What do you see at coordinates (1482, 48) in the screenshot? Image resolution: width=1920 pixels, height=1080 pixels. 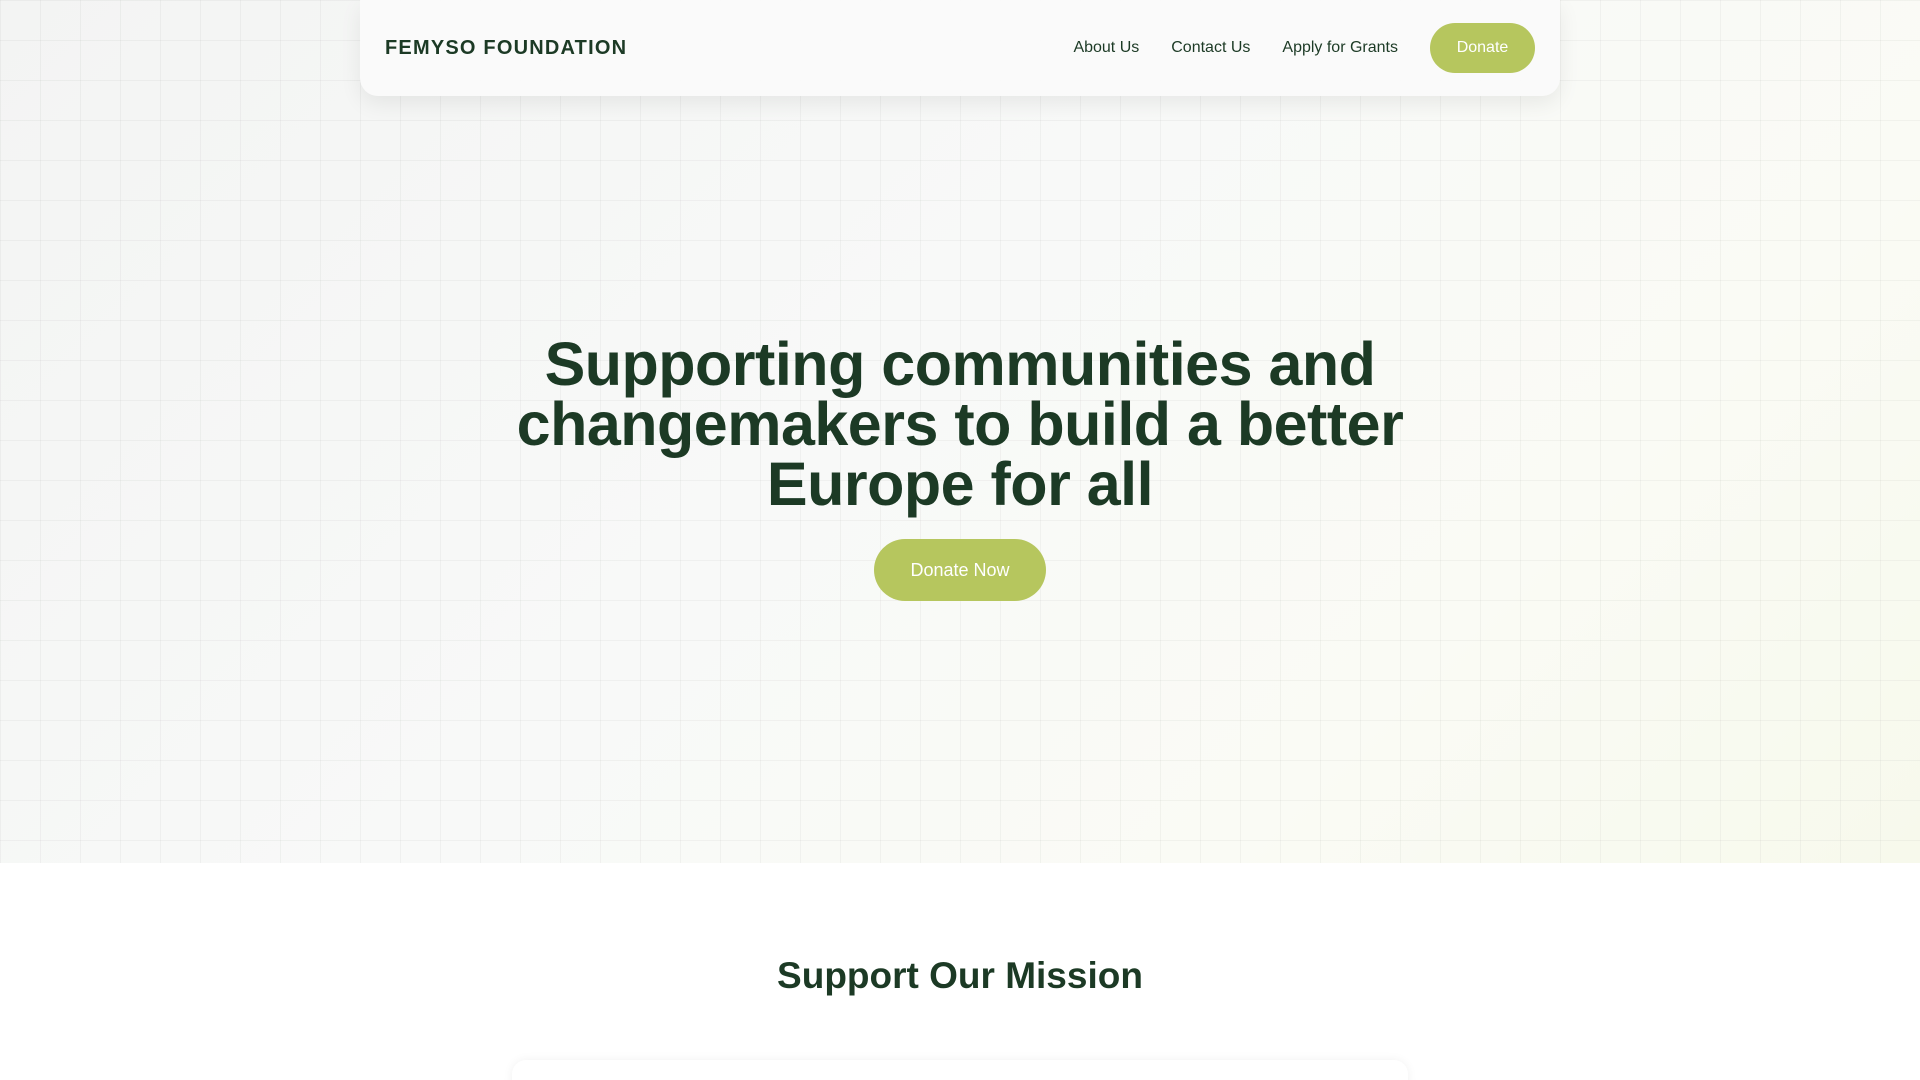 I see `nav-donate-button: Donate` at bounding box center [1482, 48].